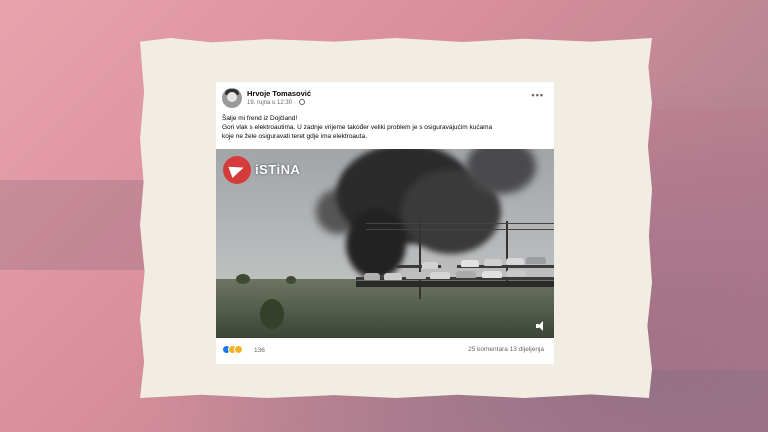 This screenshot has width=768, height=432. I want to click on background-shape, so click(75, 225).